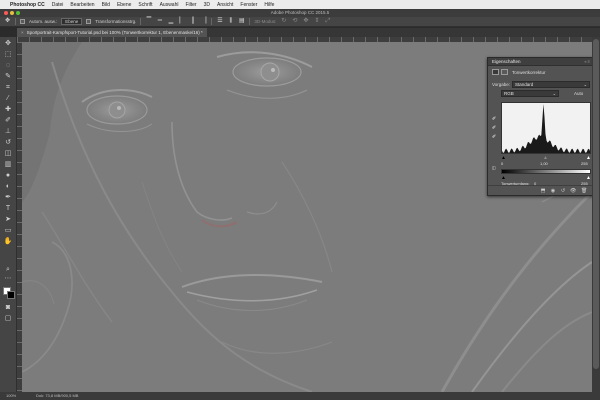 The image size is (600, 400). I want to click on auto-select-dropdown: Ebene, so click(72, 21).